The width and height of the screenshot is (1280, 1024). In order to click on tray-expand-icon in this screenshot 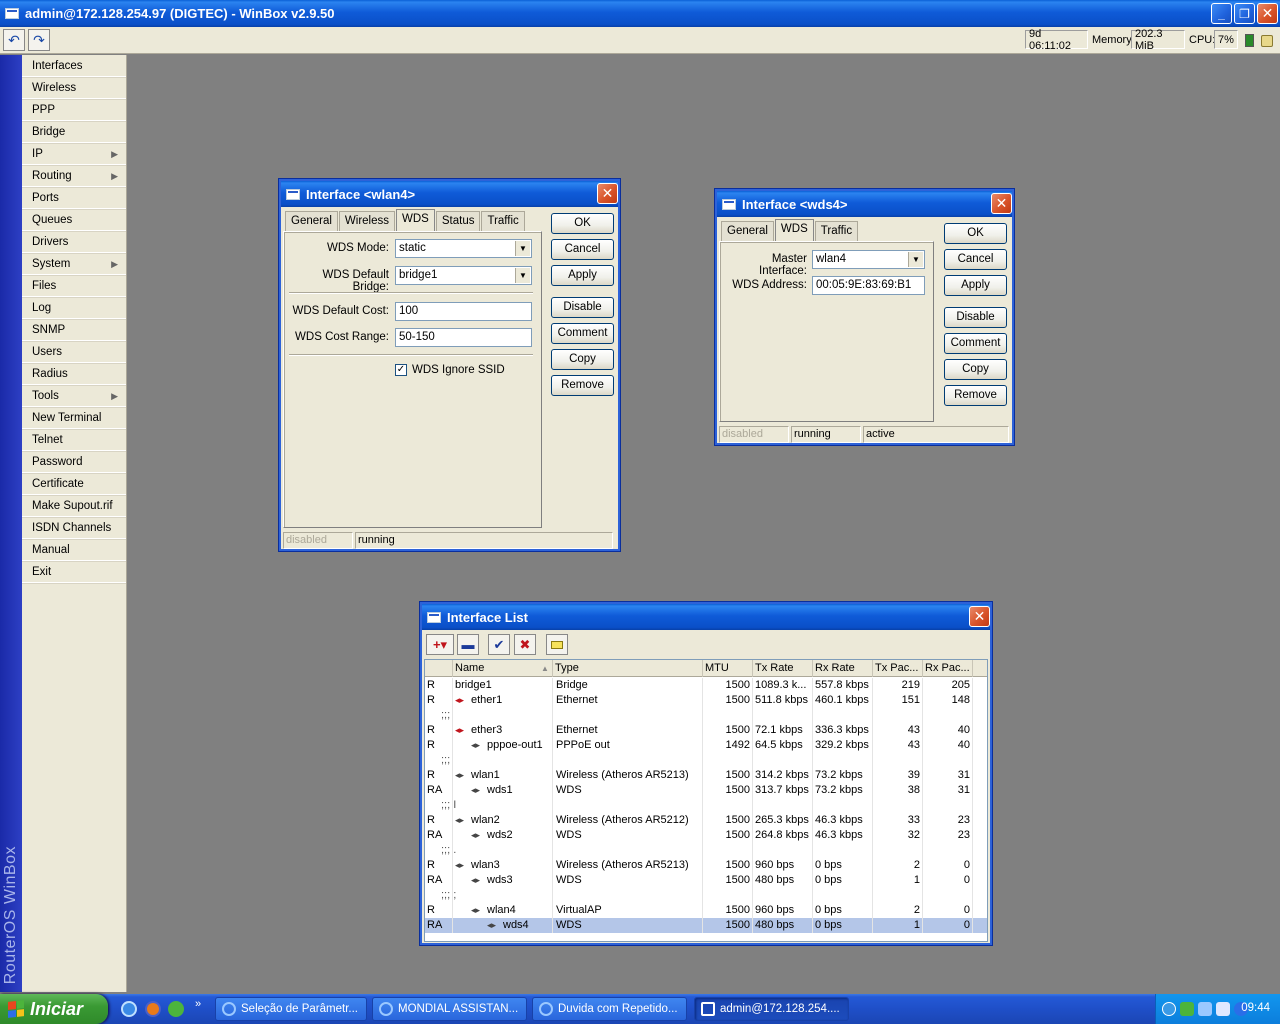, I will do `click(1169, 1009)`.